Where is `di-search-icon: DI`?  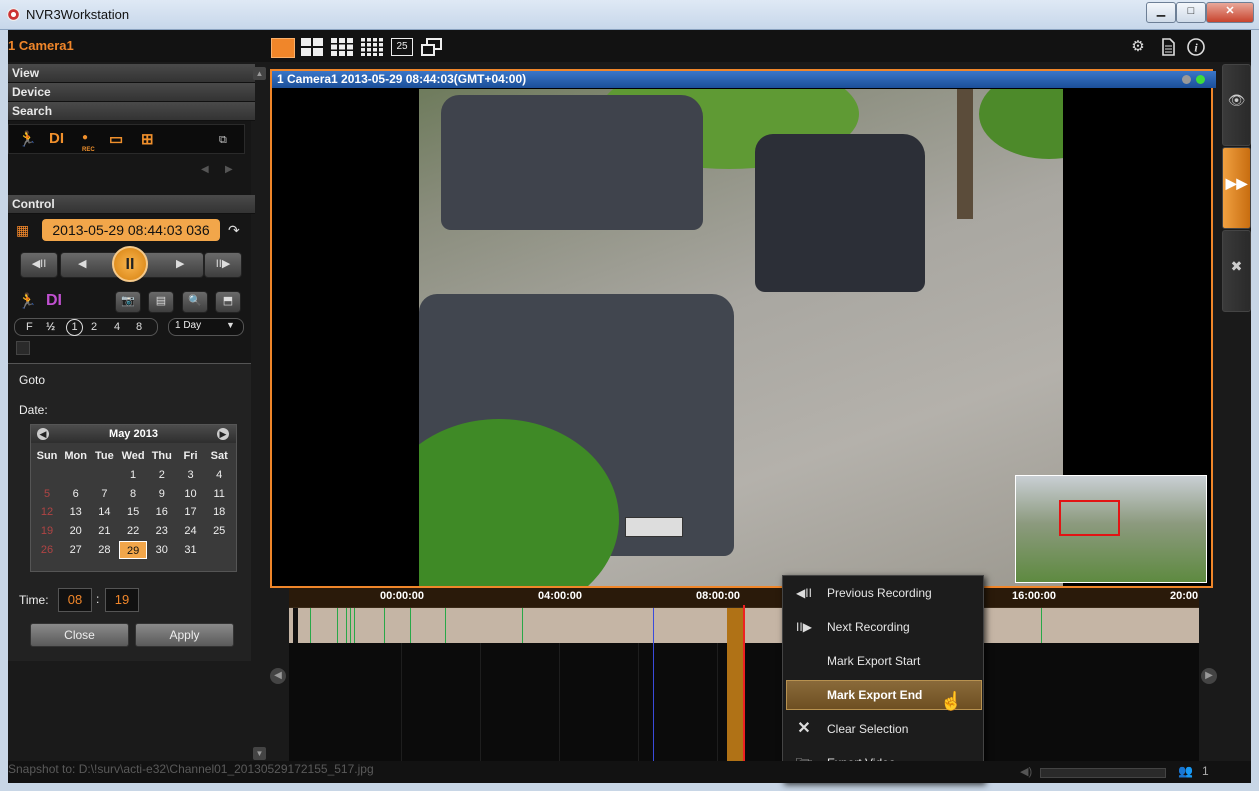 di-search-icon: DI is located at coordinates (56, 138).